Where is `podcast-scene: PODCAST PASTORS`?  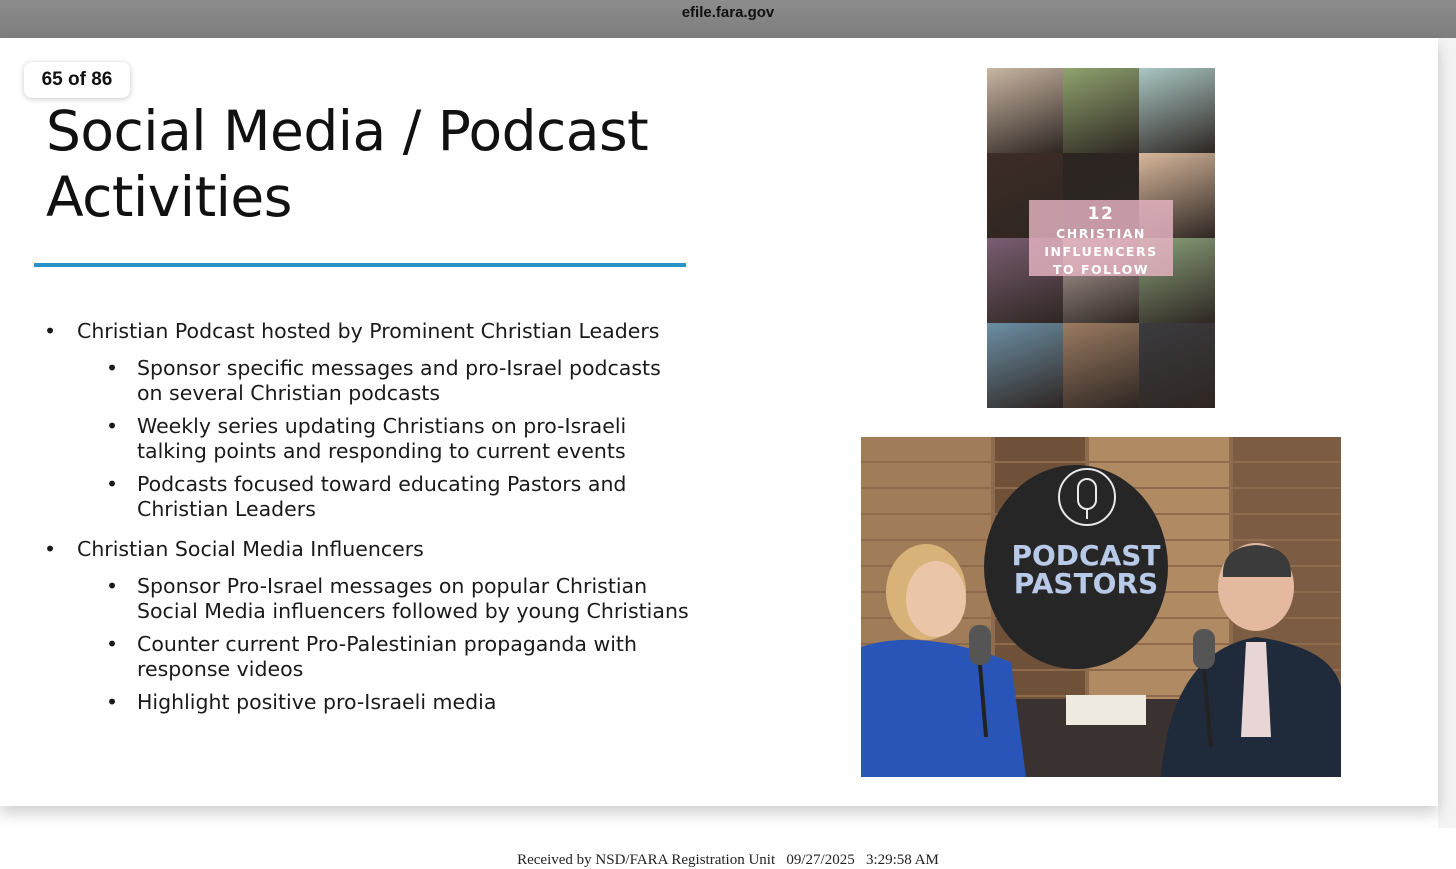
podcast-scene: PODCAST PASTORS is located at coordinates (1101, 607).